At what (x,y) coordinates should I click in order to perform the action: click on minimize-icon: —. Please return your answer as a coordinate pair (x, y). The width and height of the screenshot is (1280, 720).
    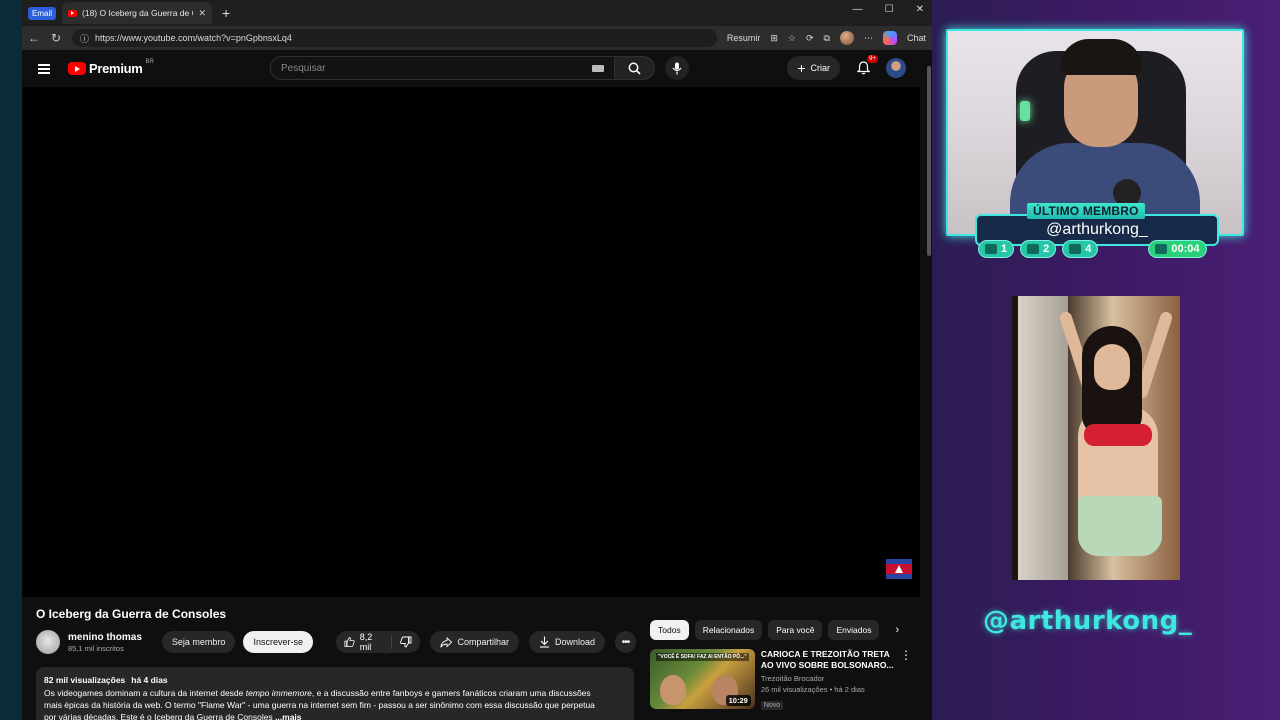
    Looking at the image, I should click on (858, 9).